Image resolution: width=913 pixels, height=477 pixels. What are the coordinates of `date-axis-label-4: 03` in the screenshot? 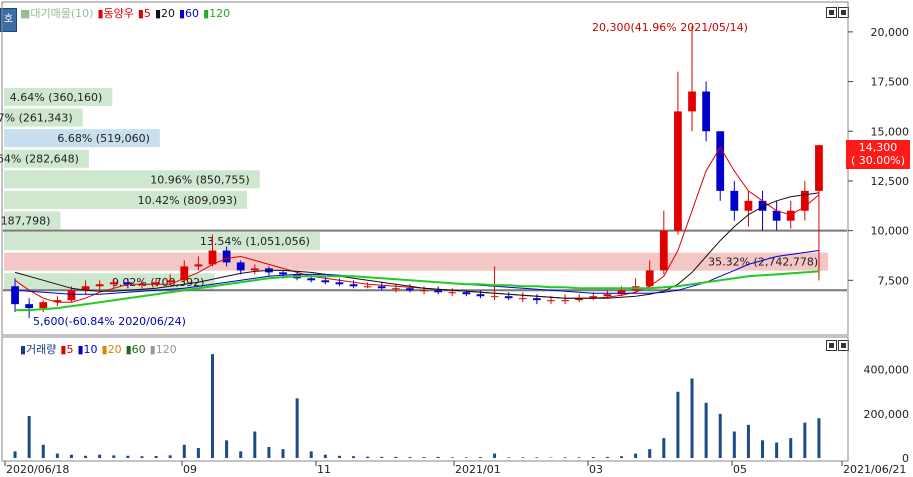 It's located at (596, 469).